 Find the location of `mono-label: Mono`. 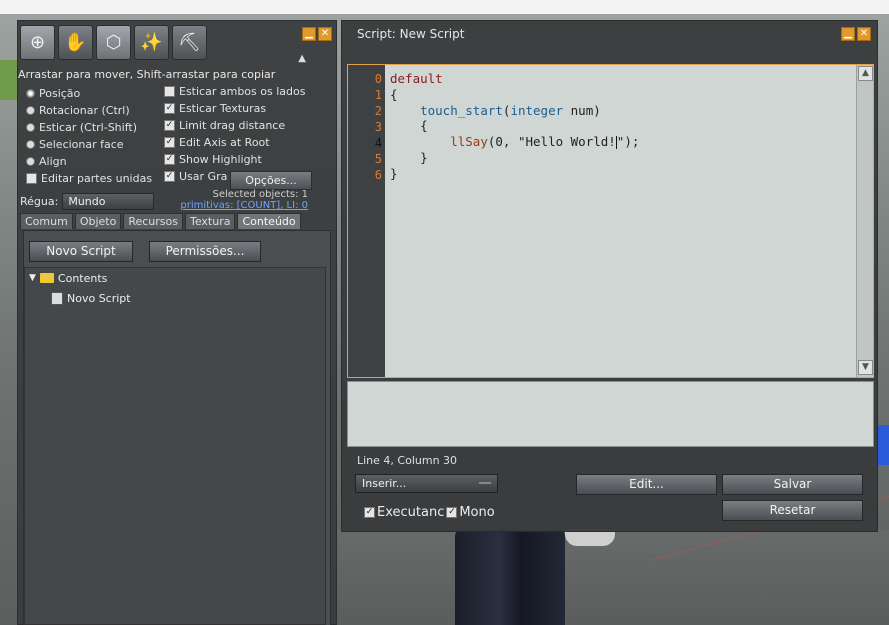

mono-label: Mono is located at coordinates (477, 512).